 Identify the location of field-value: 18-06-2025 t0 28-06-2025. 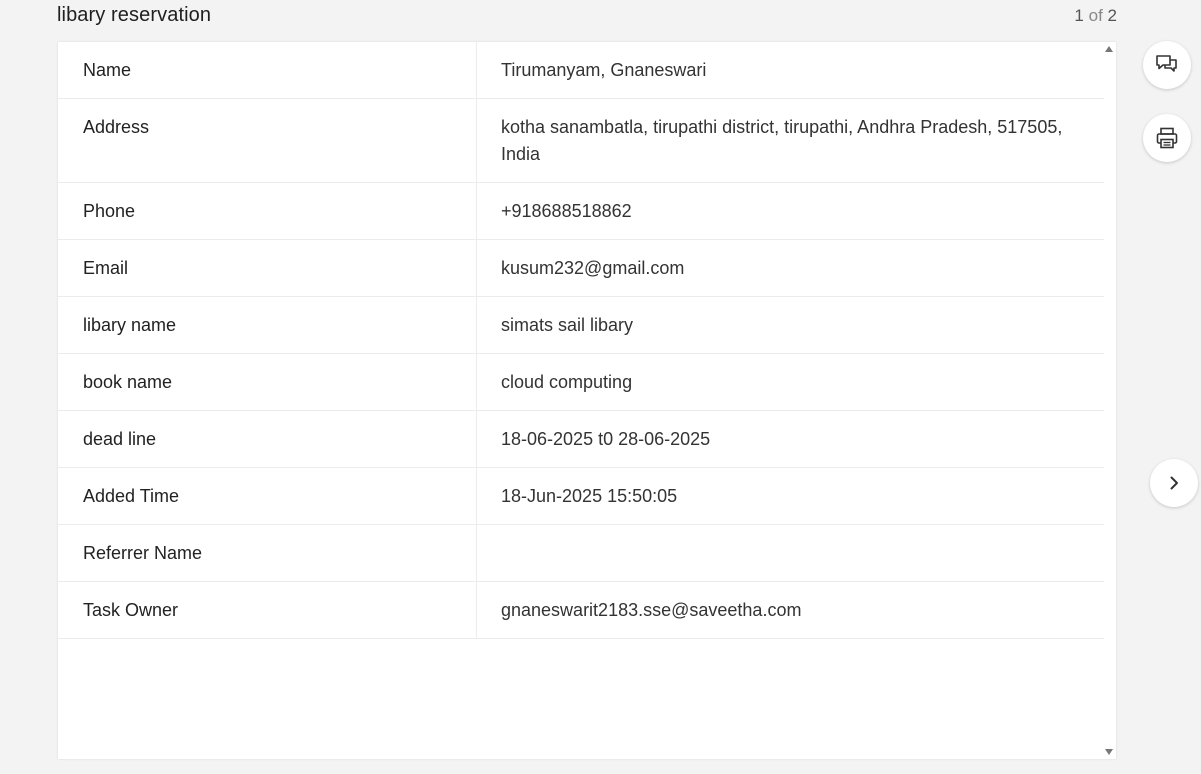
(606, 439).